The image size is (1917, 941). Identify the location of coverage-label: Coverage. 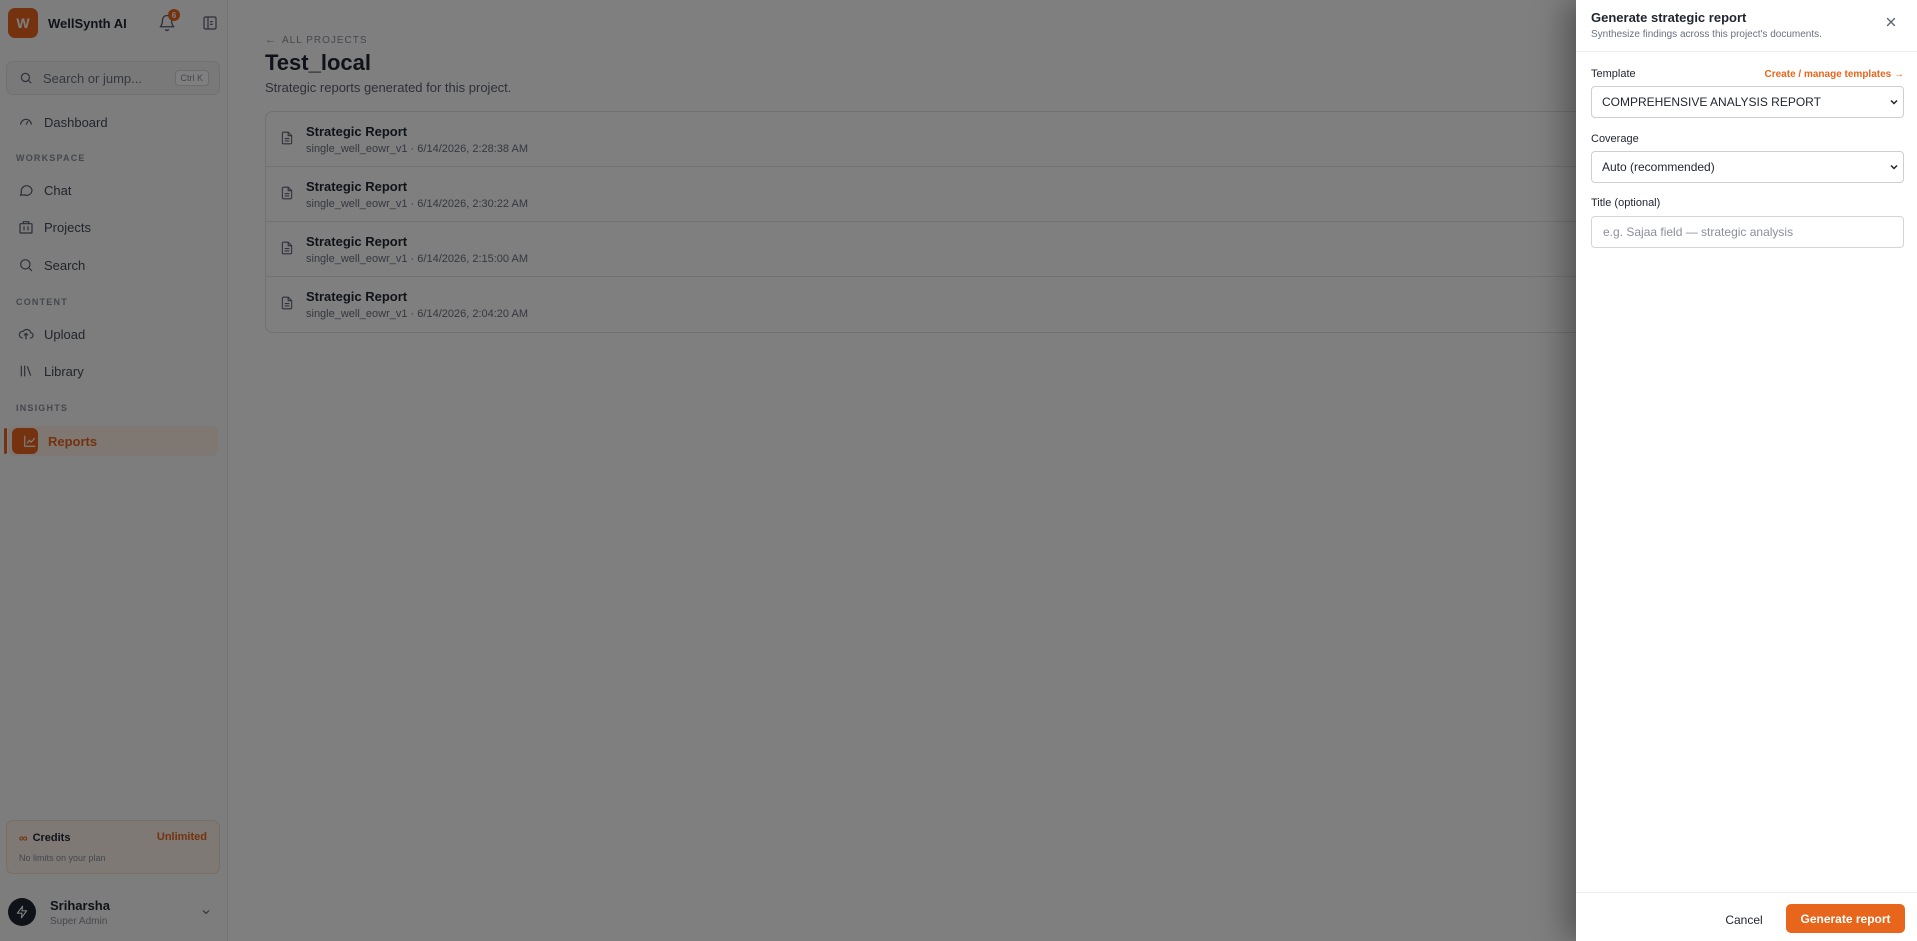
(1615, 139).